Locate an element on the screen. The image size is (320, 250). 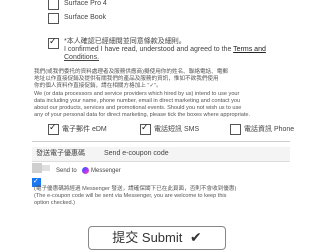
messenger-icon is located at coordinates (85, 170).